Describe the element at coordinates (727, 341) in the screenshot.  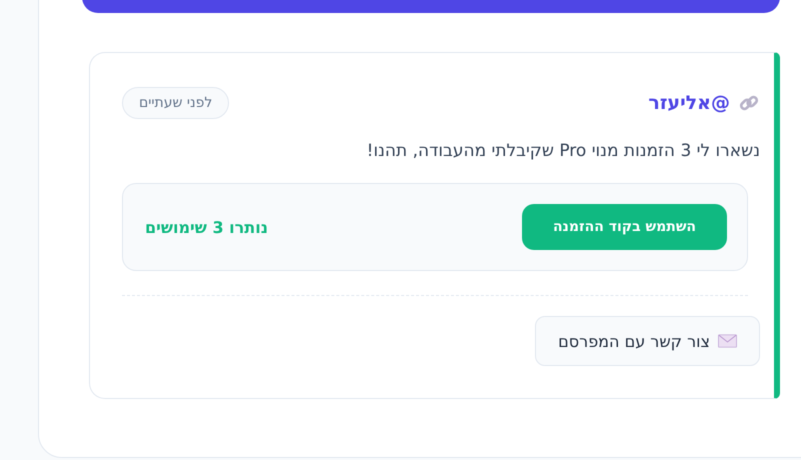
I see `envelope-icon` at that location.